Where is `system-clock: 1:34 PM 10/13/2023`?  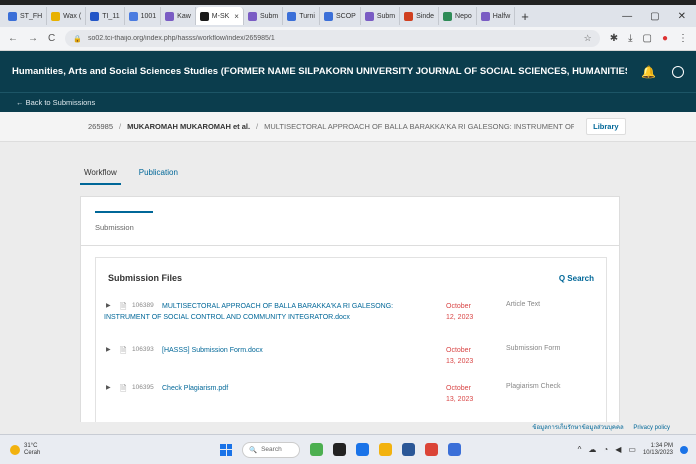 system-clock: 1:34 PM 10/13/2023 is located at coordinates (658, 450).